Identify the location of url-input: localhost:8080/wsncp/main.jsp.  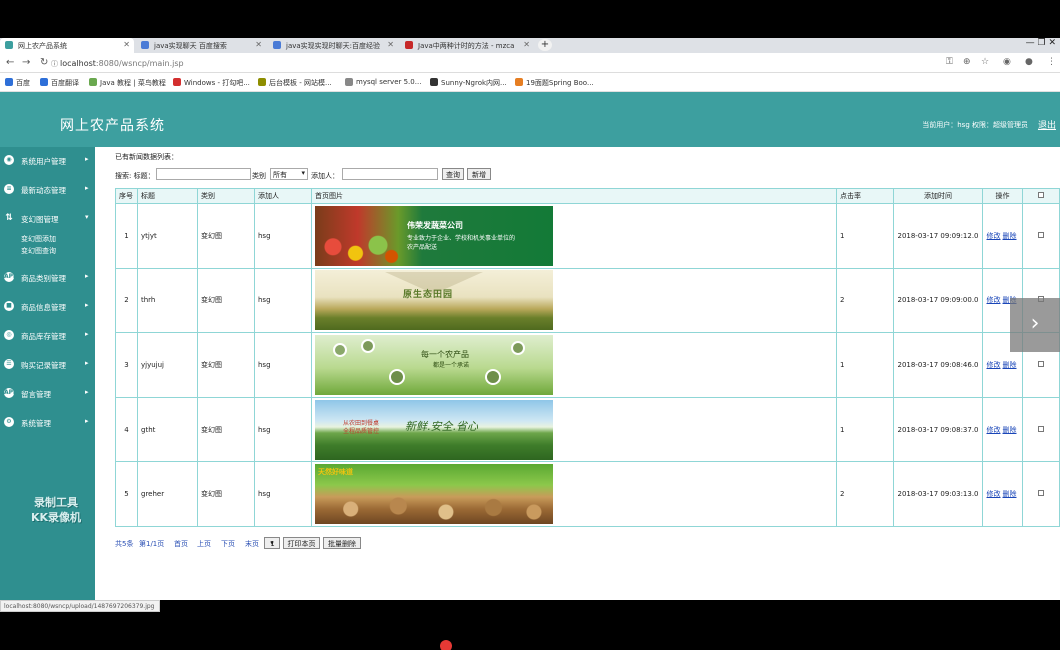
(122, 63).